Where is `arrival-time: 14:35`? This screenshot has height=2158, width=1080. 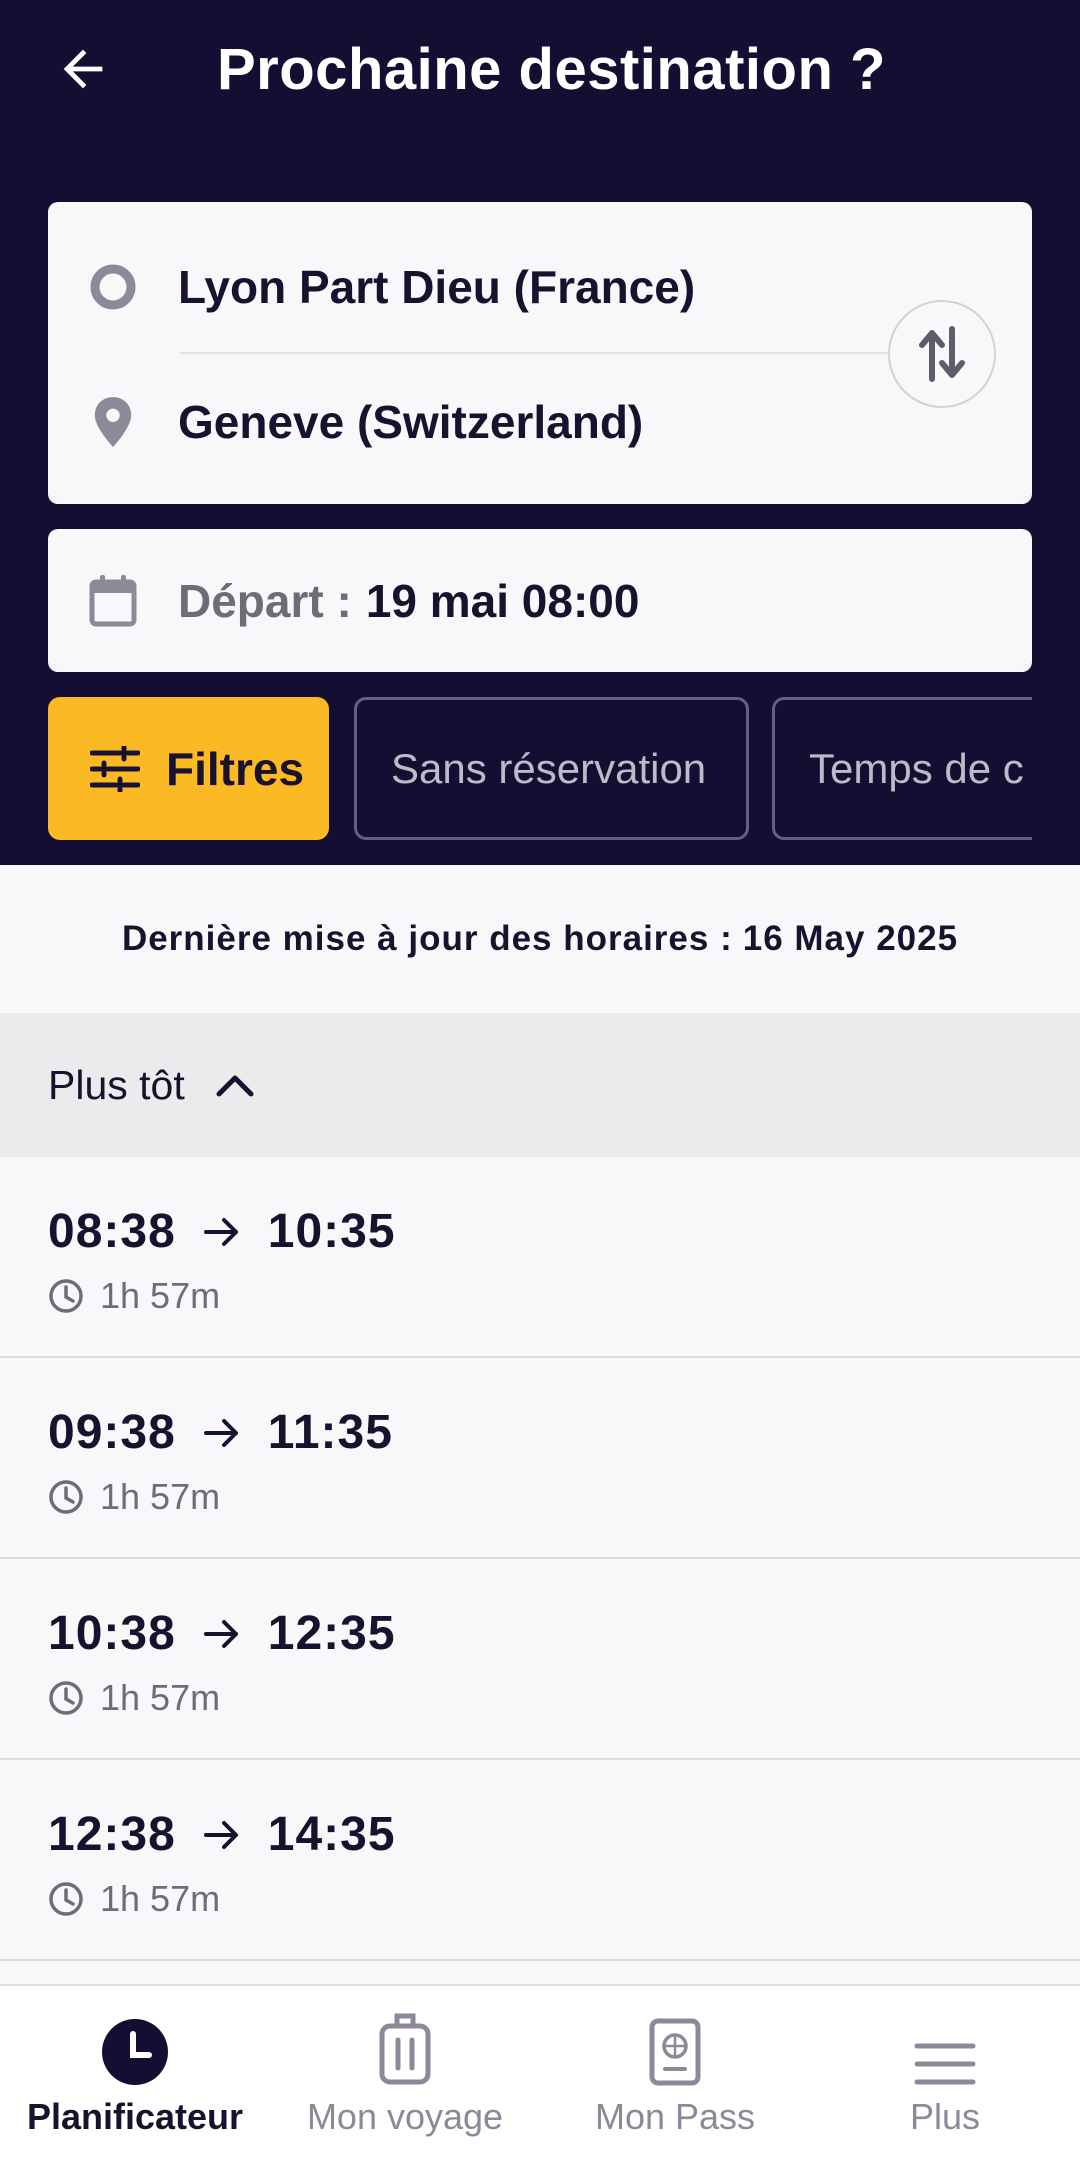 arrival-time: 14:35 is located at coordinates (331, 1834).